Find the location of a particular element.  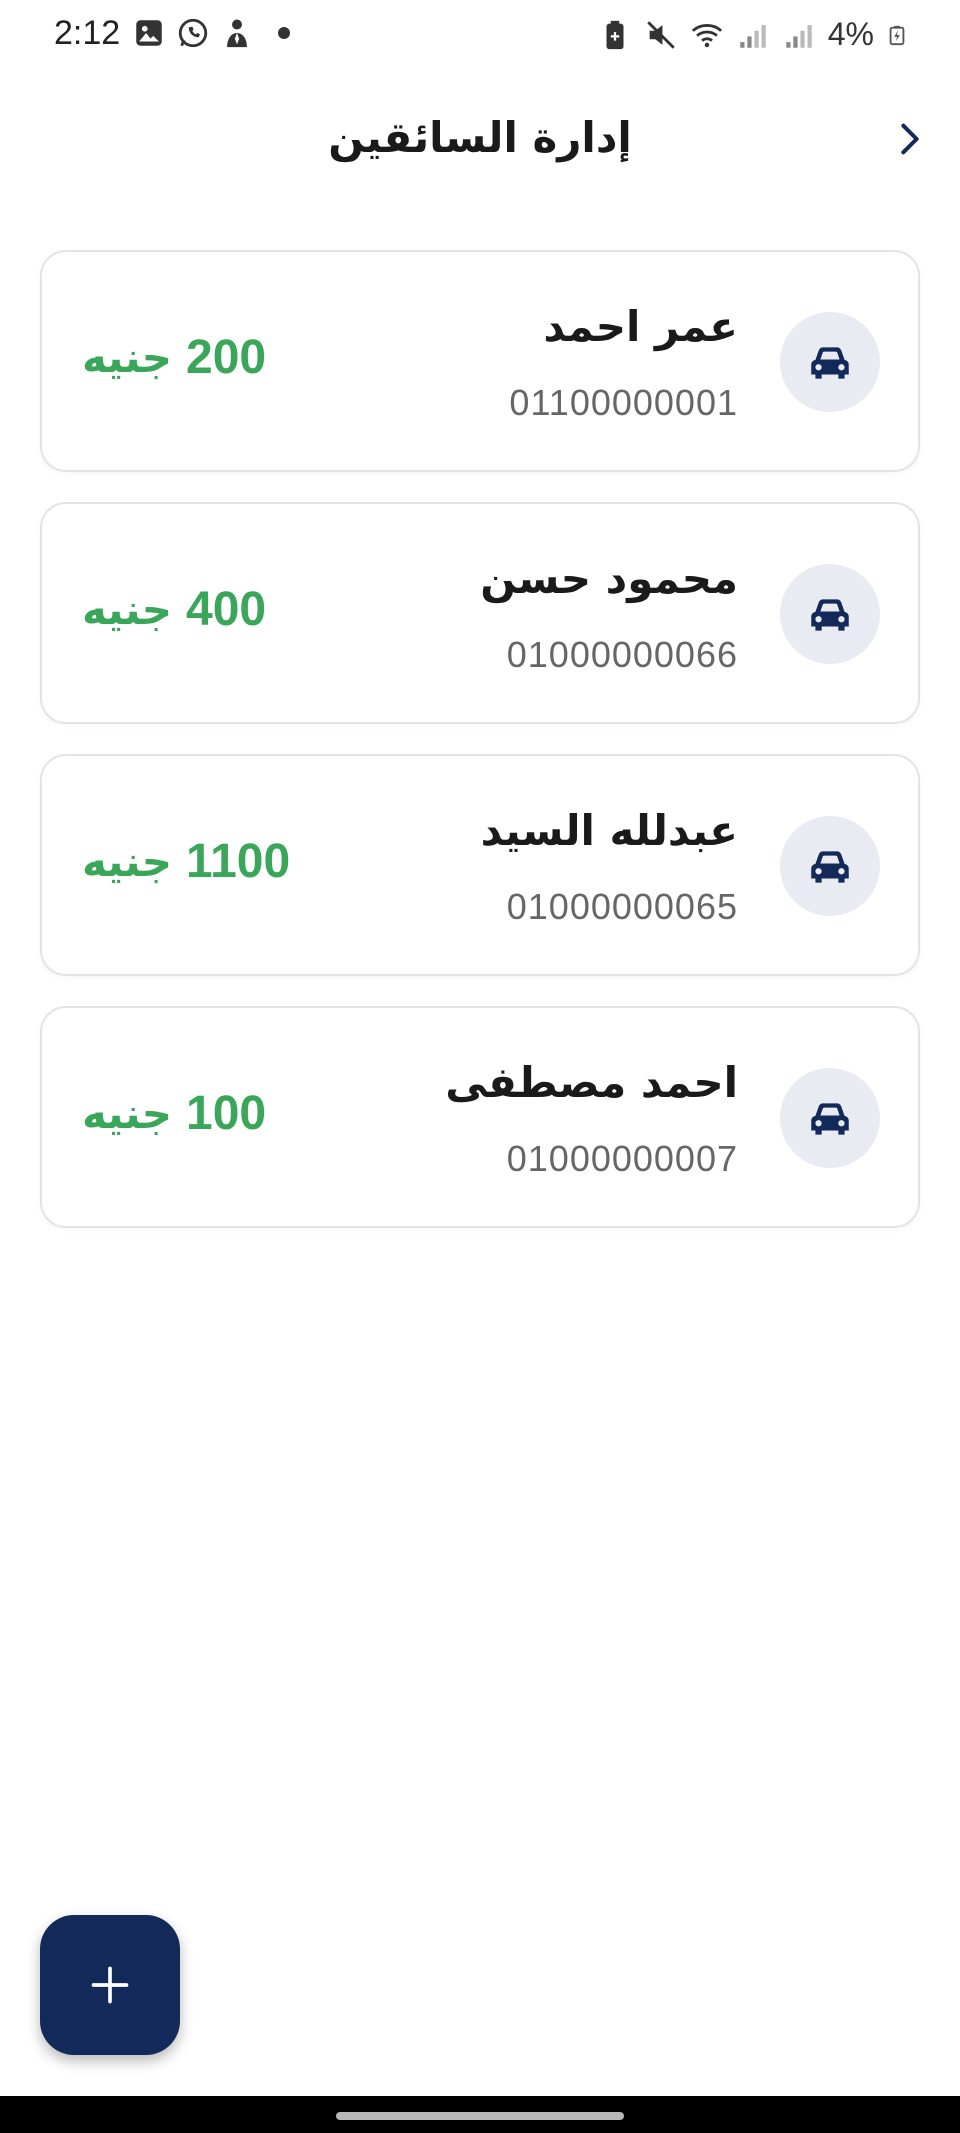

system-nav-bar is located at coordinates (480, 2114).